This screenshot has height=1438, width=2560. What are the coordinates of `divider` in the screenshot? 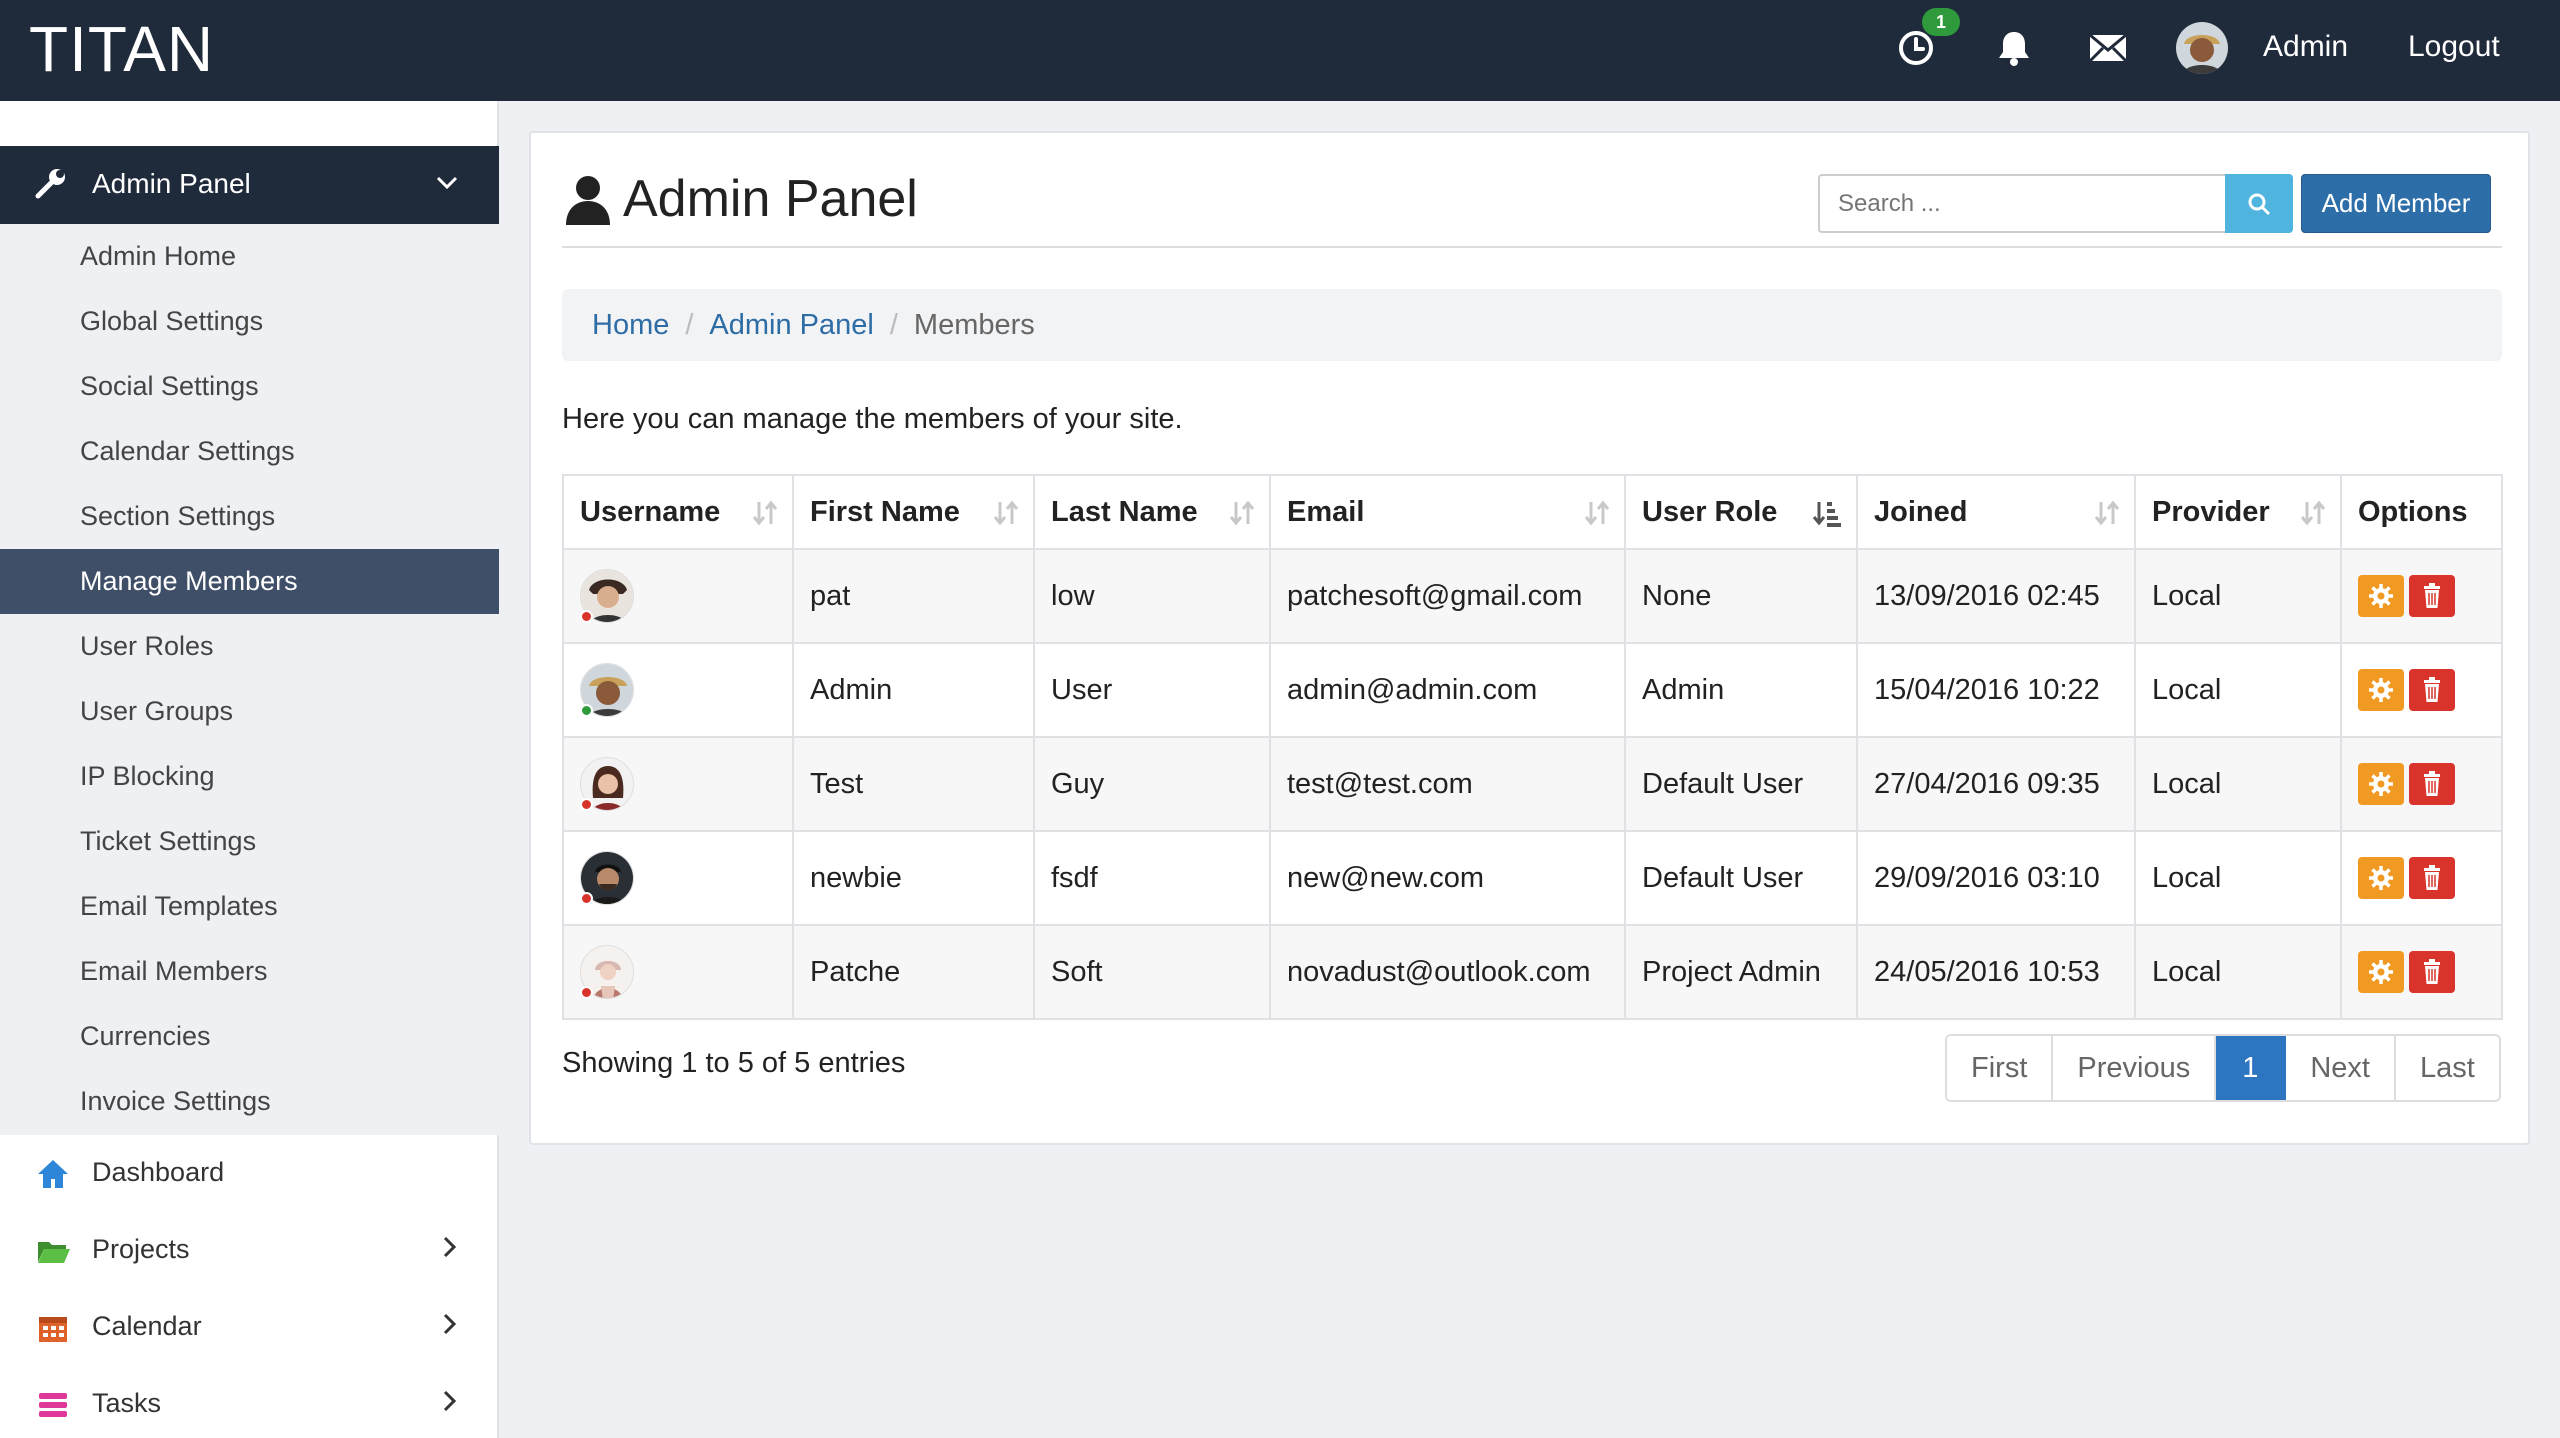 It's located at (1532, 247).